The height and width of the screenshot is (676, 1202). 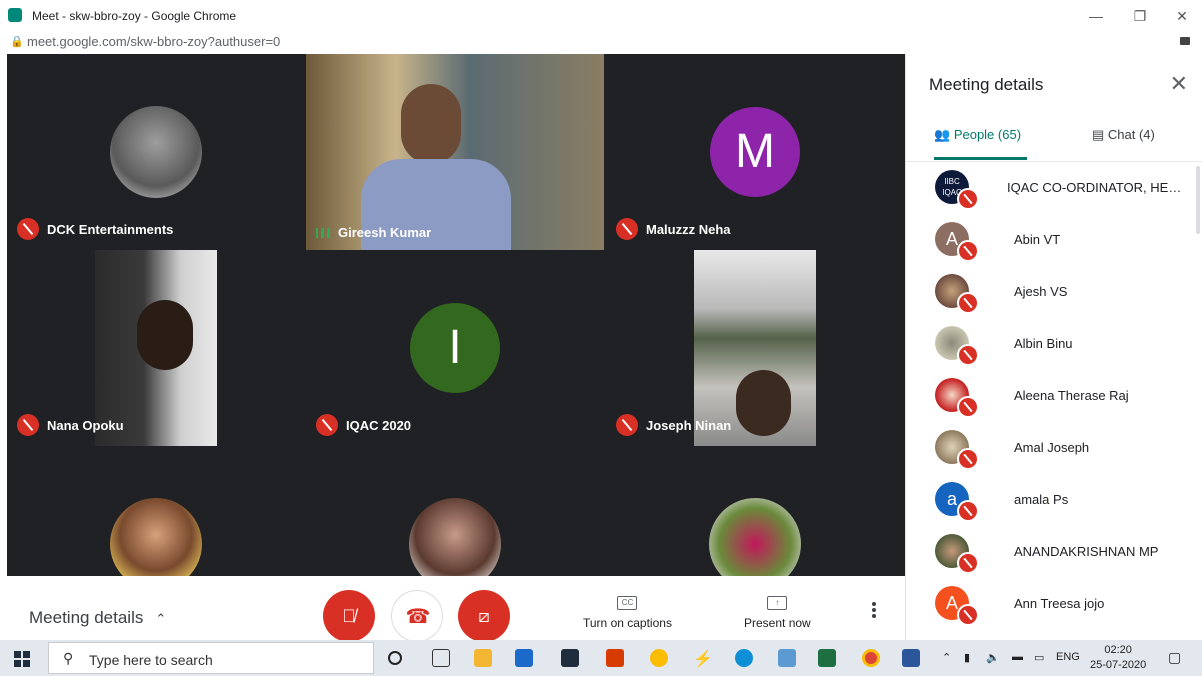 What do you see at coordinates (1039, 657) in the screenshot?
I see `network-icon: ▭` at bounding box center [1039, 657].